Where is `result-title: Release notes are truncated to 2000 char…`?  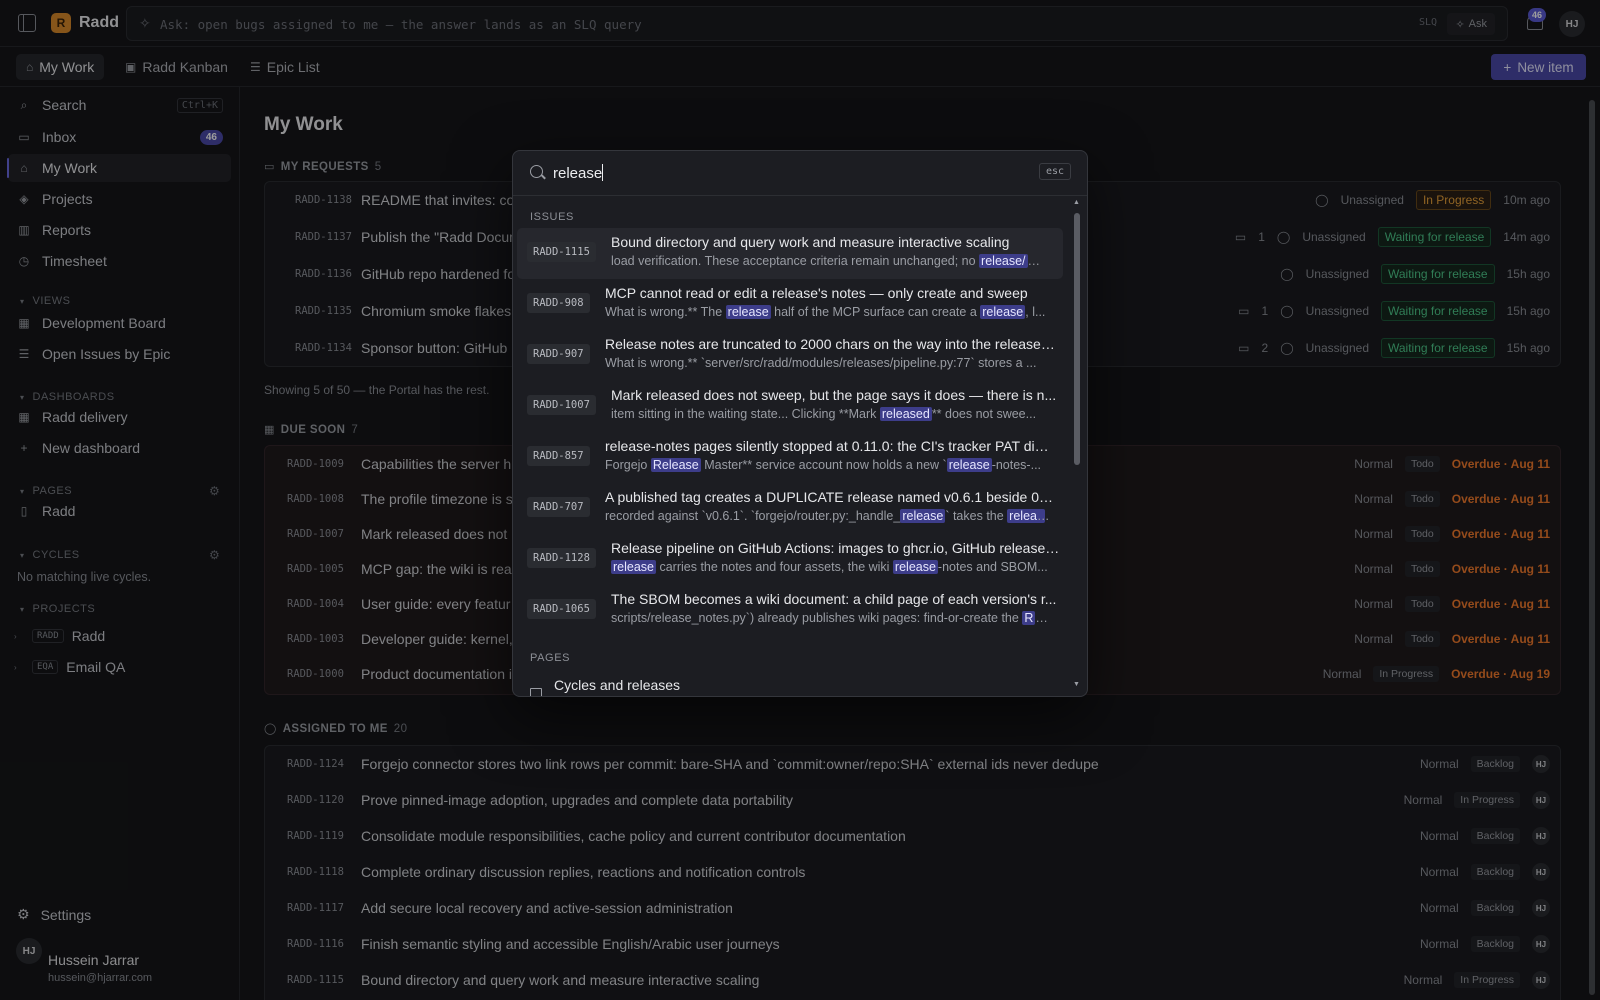 result-title: Release notes are truncated to 2000 char… is located at coordinates (830, 344).